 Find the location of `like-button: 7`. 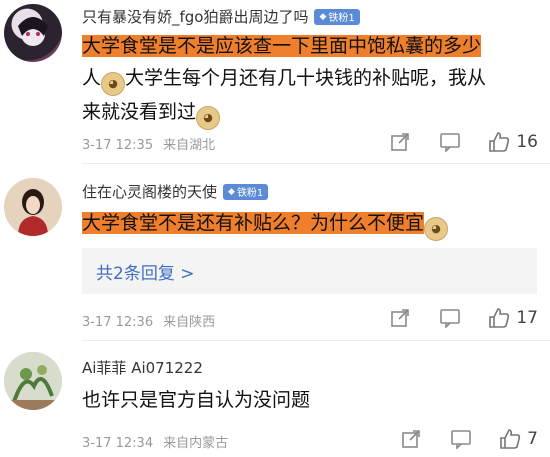

like-button: 7 is located at coordinates (518, 439).